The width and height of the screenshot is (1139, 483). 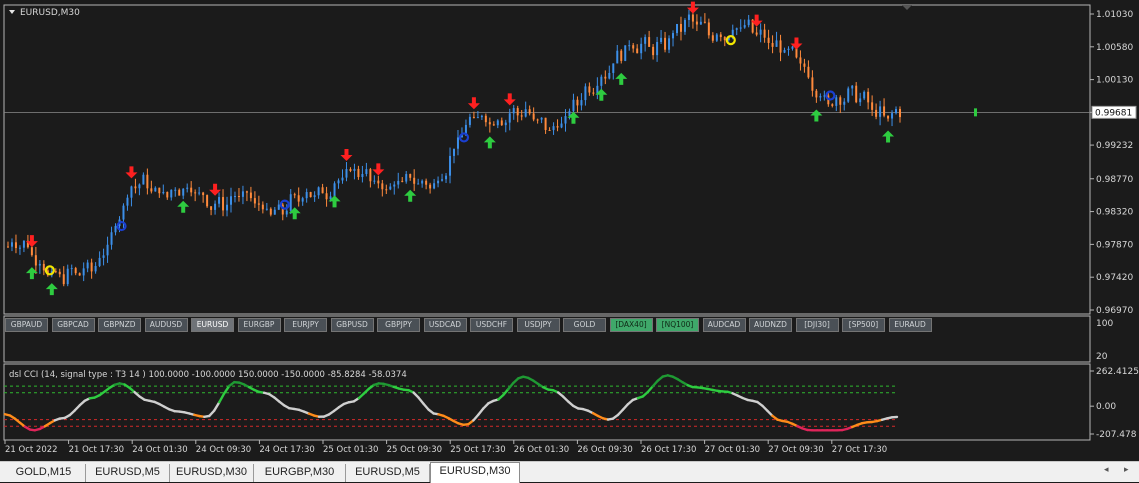 I want to click on chart-tab-2: EURUSD,M30, so click(x=212, y=473).